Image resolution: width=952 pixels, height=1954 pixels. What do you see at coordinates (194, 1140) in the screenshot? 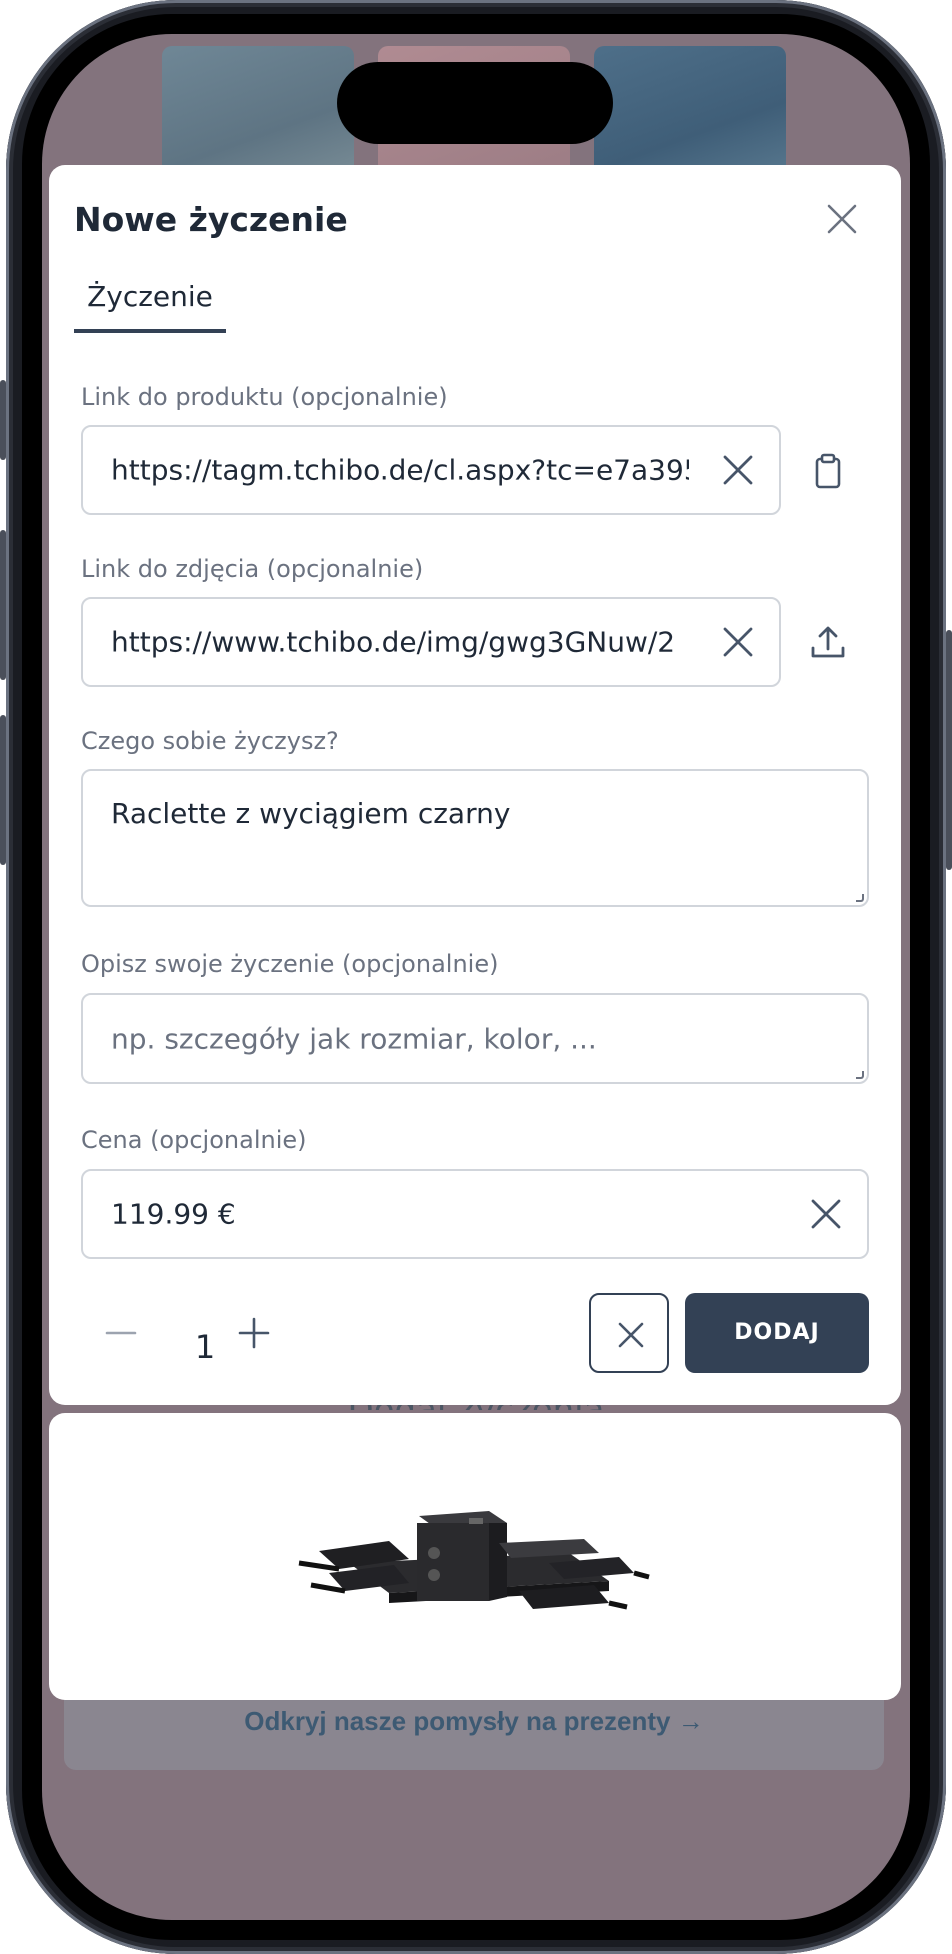
I see `price-label: Cena (opcjonalnie)` at bounding box center [194, 1140].